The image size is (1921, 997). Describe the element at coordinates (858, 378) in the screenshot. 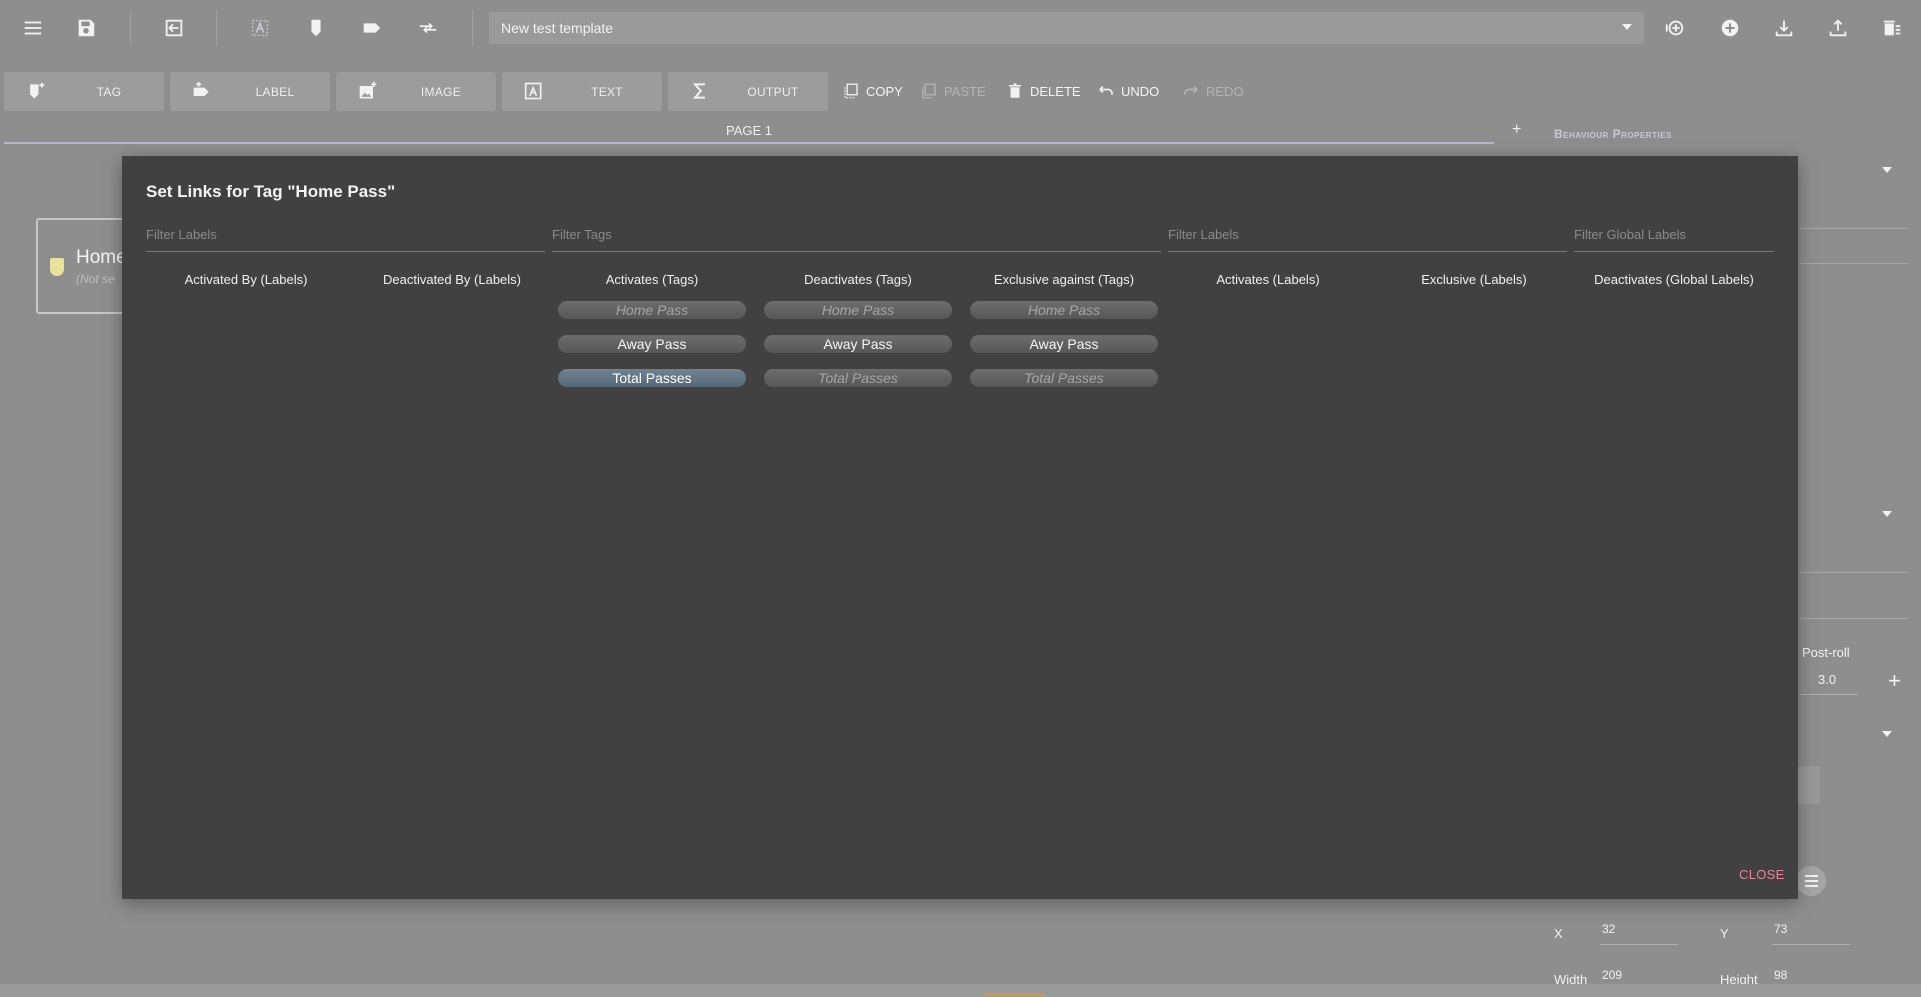

I see `deactivates-tag-item: Total Passes` at that location.